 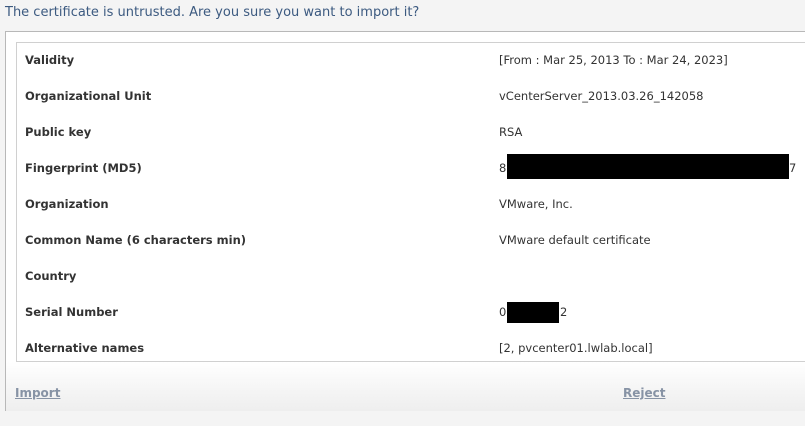 I want to click on dialog-footer: Import Reject, so click(x=405, y=386).